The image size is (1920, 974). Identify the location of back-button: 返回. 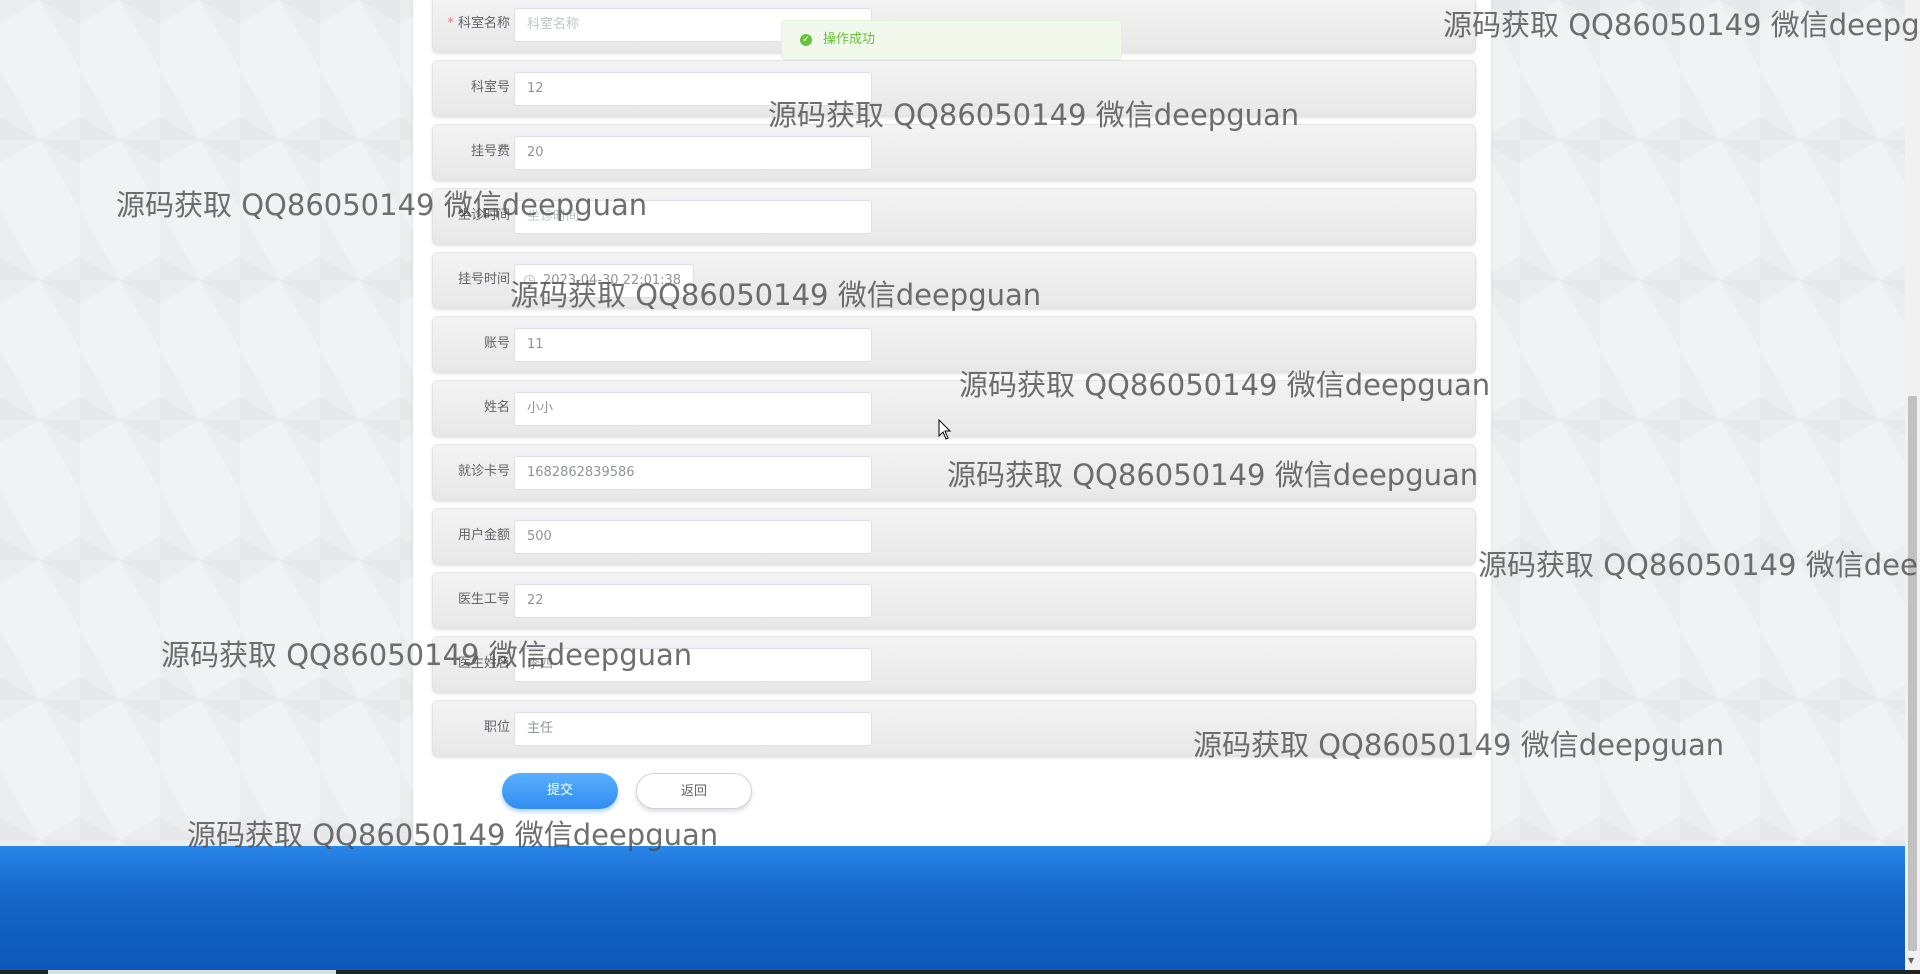
(694, 791).